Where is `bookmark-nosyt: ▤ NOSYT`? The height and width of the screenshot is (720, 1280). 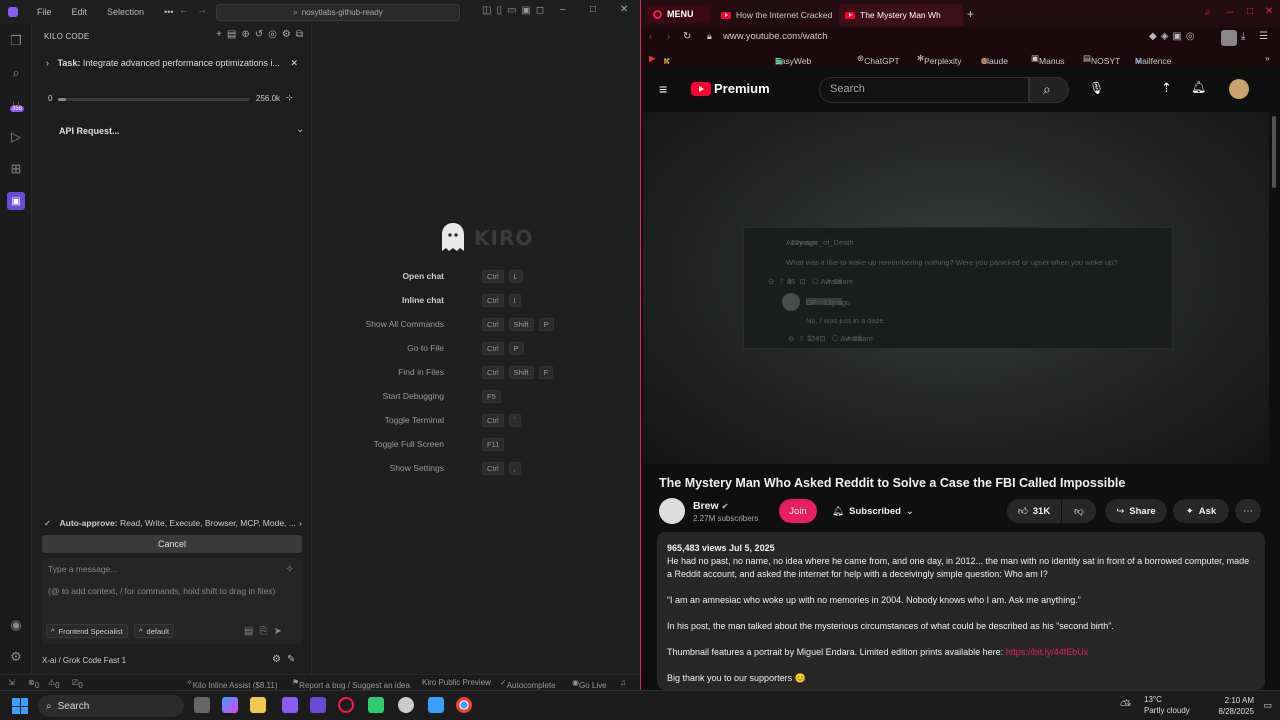
bookmark-nosyt: ▤ NOSYT is located at coordinates (1101, 59).